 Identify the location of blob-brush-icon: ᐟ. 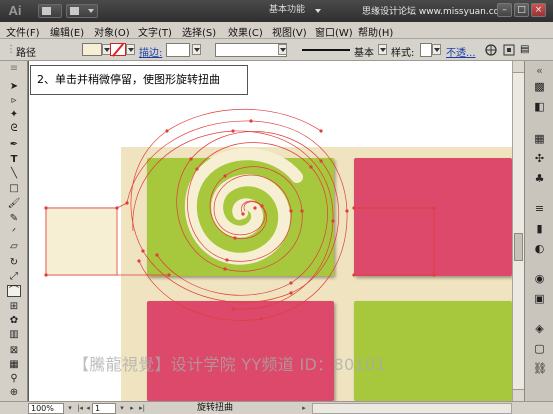
(14, 233).